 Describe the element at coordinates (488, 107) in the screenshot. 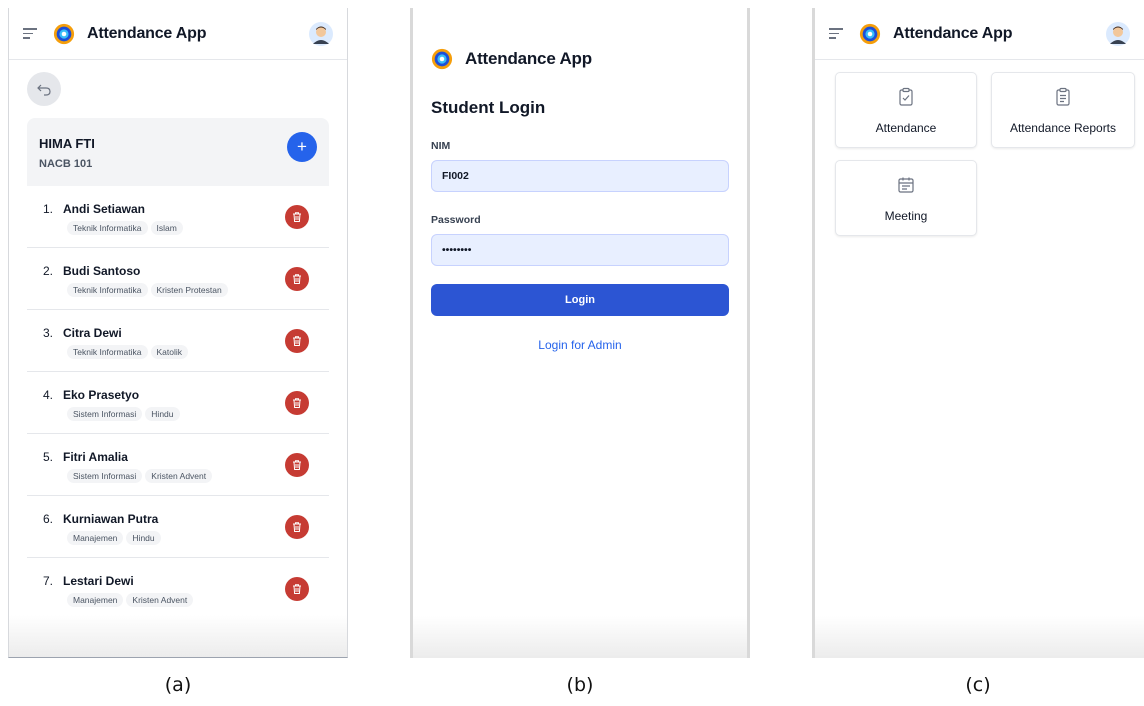

I see `login-heading: Student Login` at that location.